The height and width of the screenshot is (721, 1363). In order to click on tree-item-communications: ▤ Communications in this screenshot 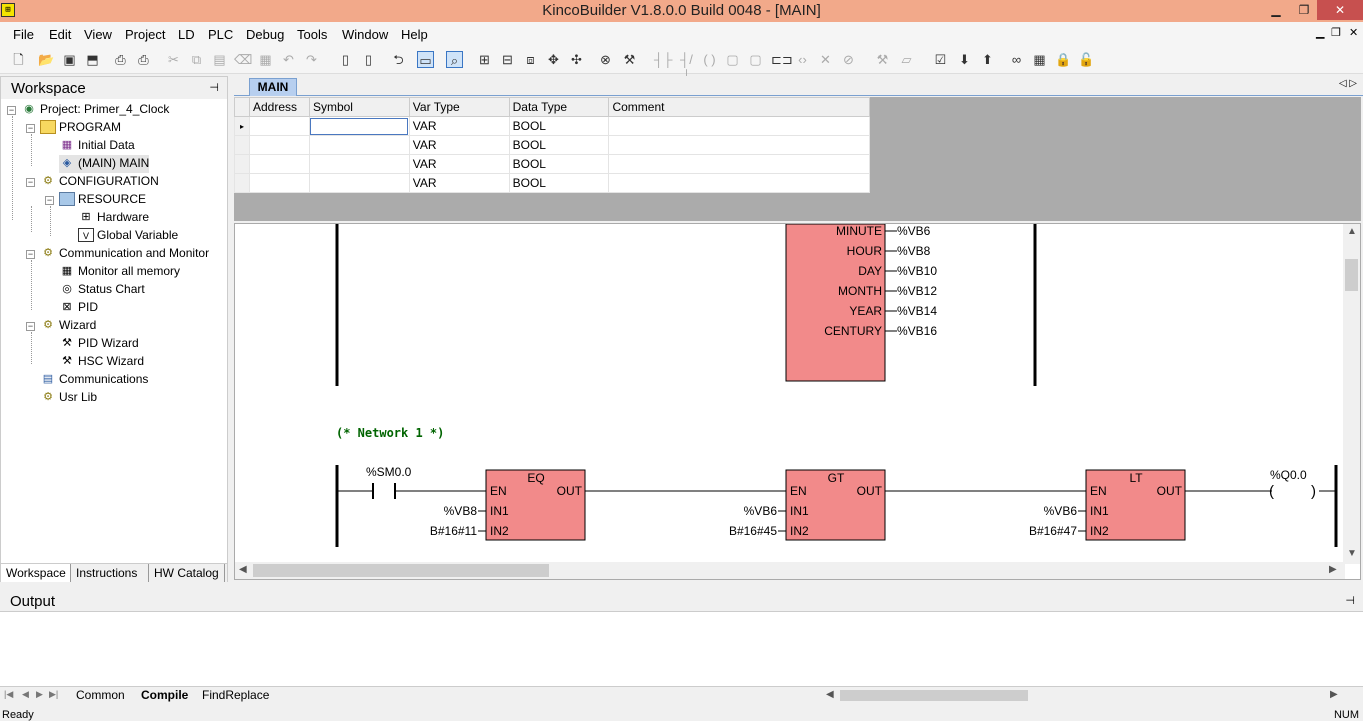, I will do `click(94, 380)`.